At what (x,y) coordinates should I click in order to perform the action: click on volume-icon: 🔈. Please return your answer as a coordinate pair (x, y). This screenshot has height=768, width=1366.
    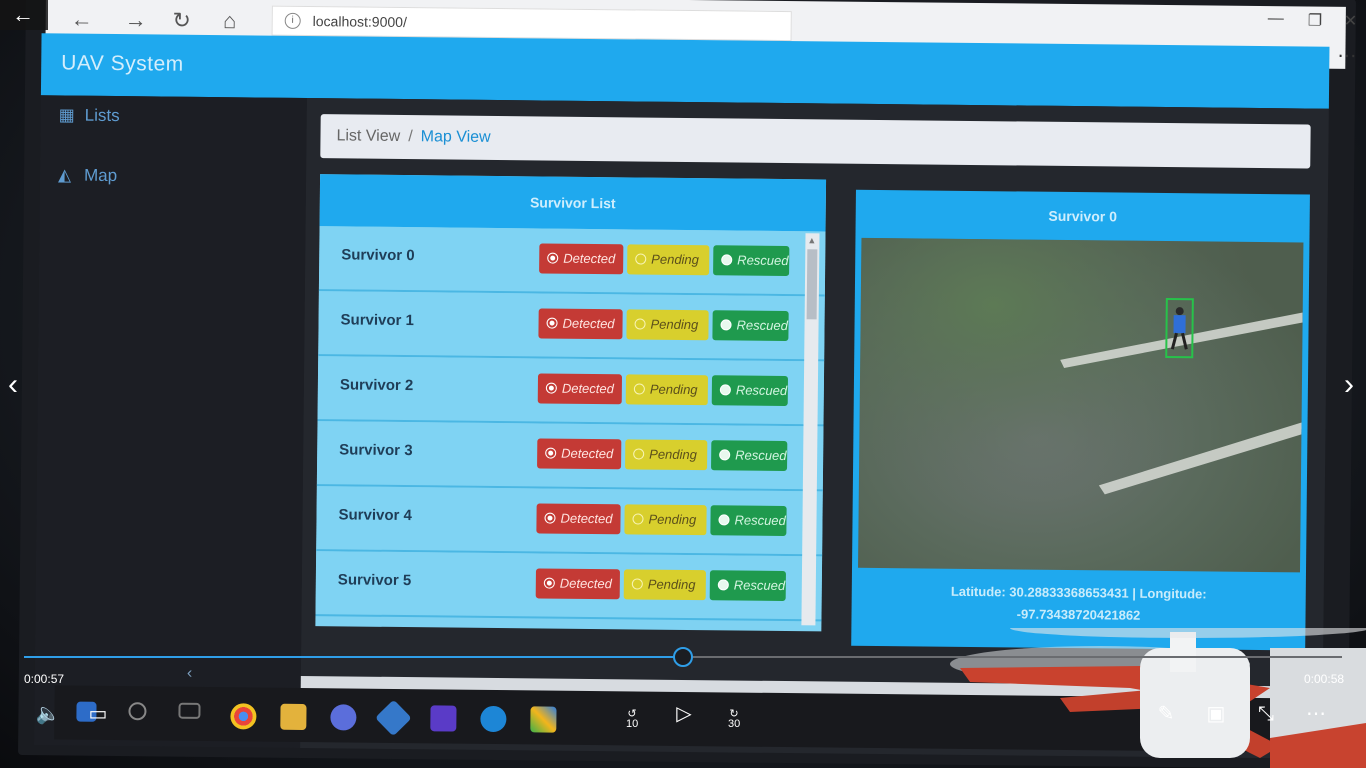
    Looking at the image, I should click on (48, 714).